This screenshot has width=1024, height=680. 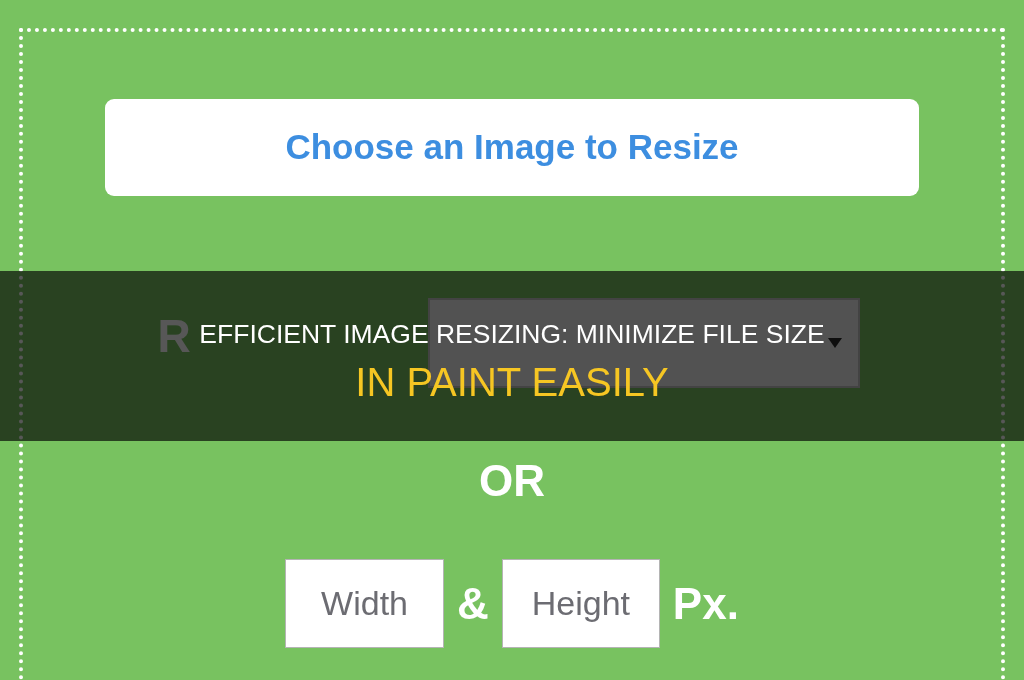 I want to click on ampersand-label: &, so click(x=473, y=603).